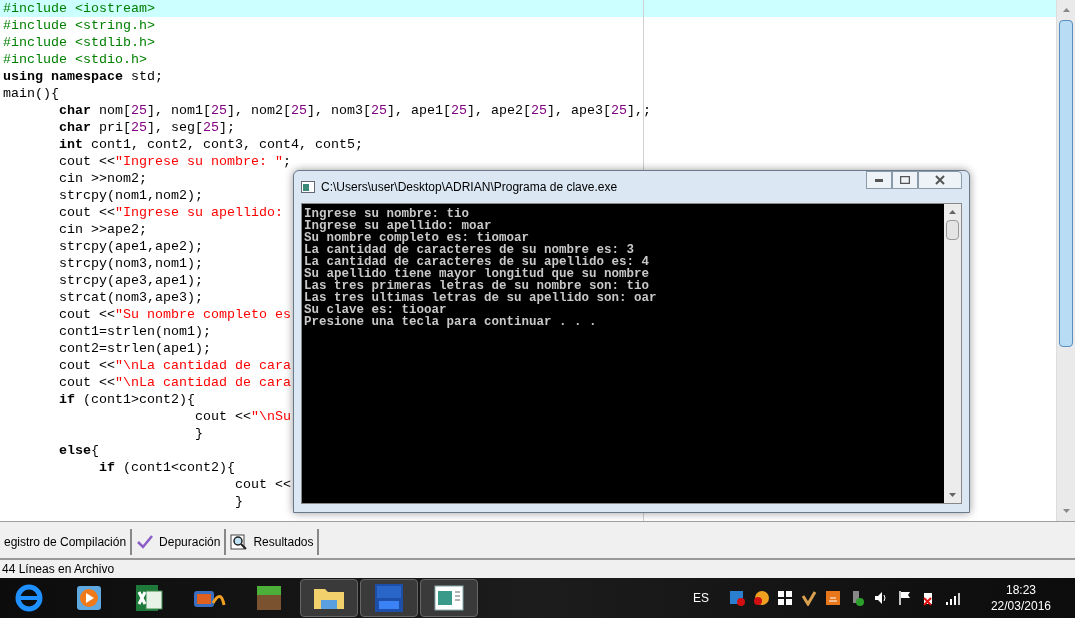 This screenshot has height=618, width=1075. I want to click on code-line: if (cont1<cont2){, so click(166, 467).